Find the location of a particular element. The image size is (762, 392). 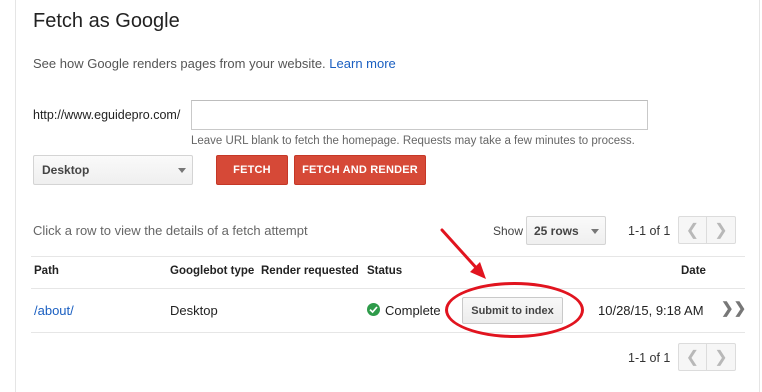

rows-per-page-select: 25 rows is located at coordinates (566, 230).